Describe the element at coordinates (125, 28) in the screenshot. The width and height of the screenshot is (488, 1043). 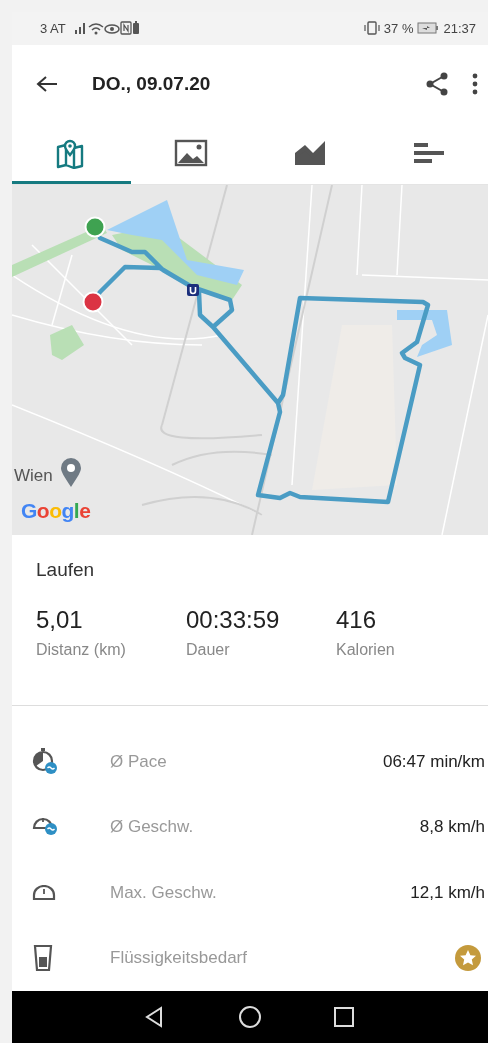
I see `nfc-icon` at that location.